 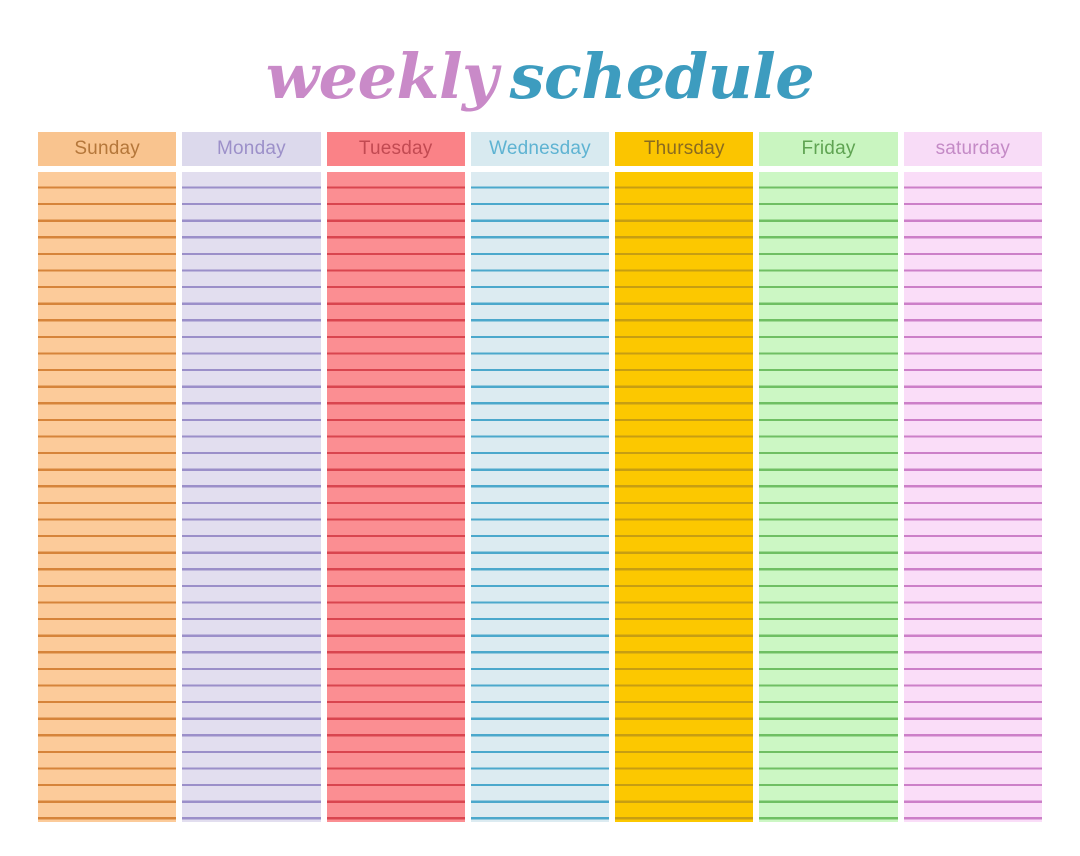 I want to click on day-column-friday: Friday, so click(x=828, y=477).